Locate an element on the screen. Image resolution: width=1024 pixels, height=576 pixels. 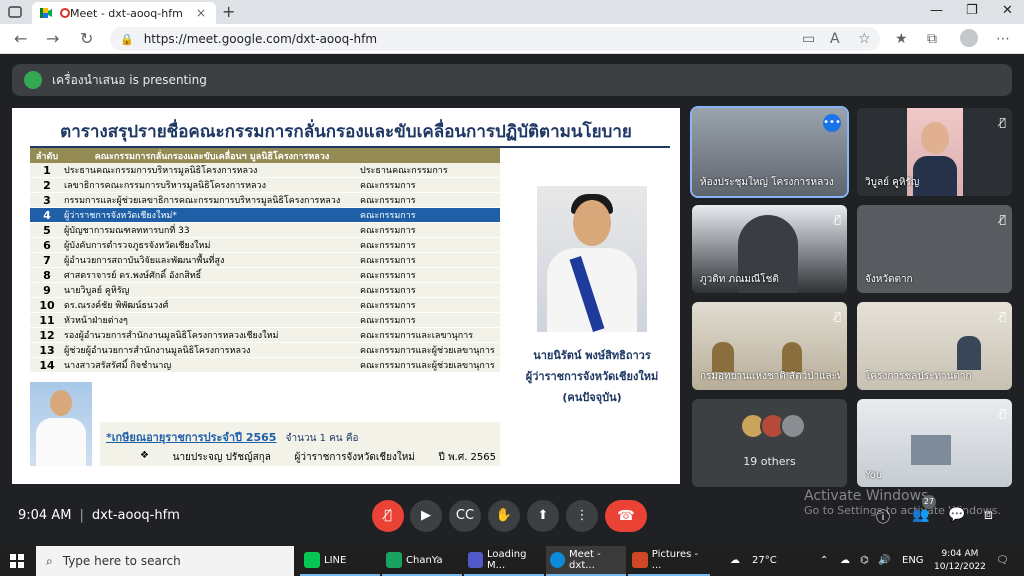
taskbar-search: ⌕ Type here to search is located at coordinates (165, 561).